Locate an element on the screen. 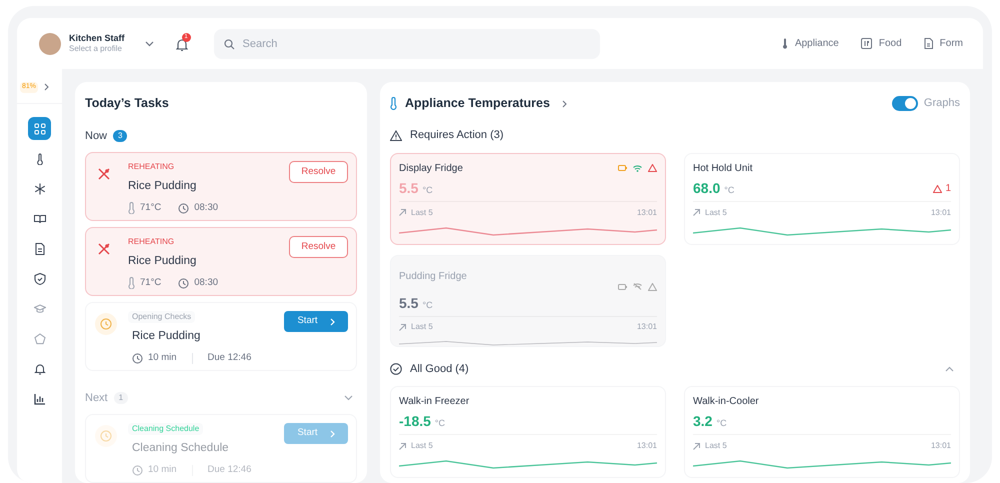  task-tag: Opening Checks is located at coordinates (162, 317).